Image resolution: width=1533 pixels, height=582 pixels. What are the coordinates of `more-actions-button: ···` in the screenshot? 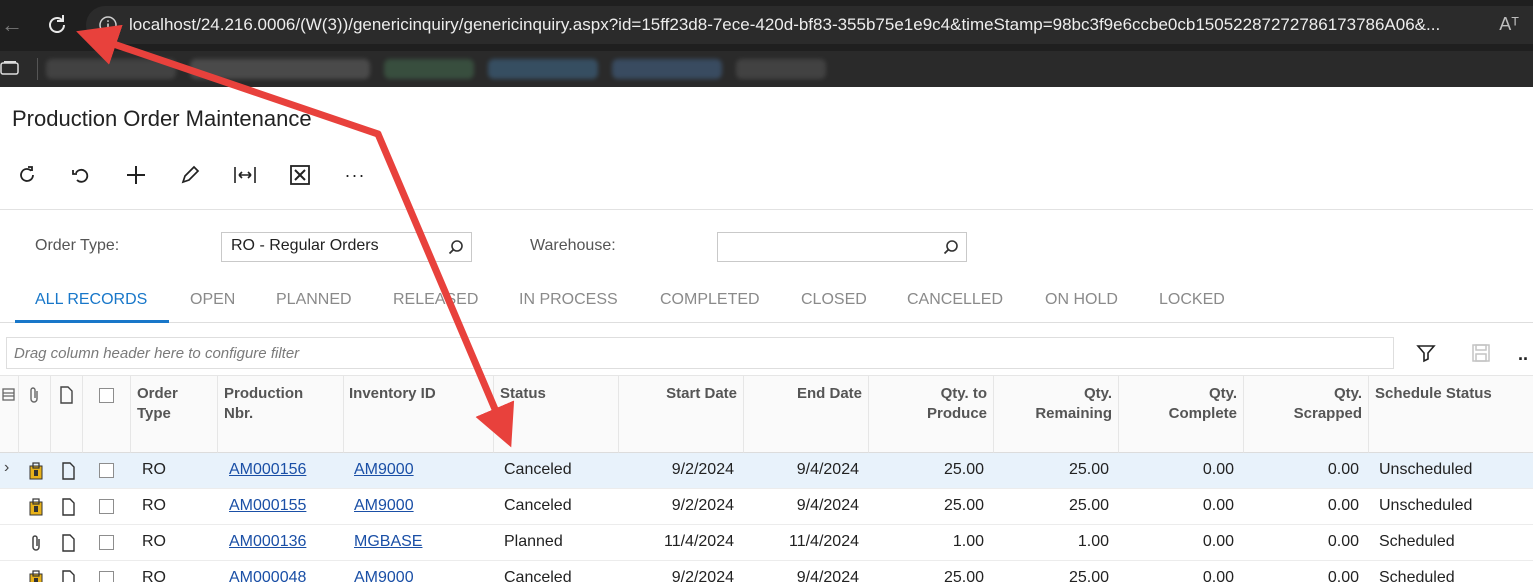 It's located at (355, 175).